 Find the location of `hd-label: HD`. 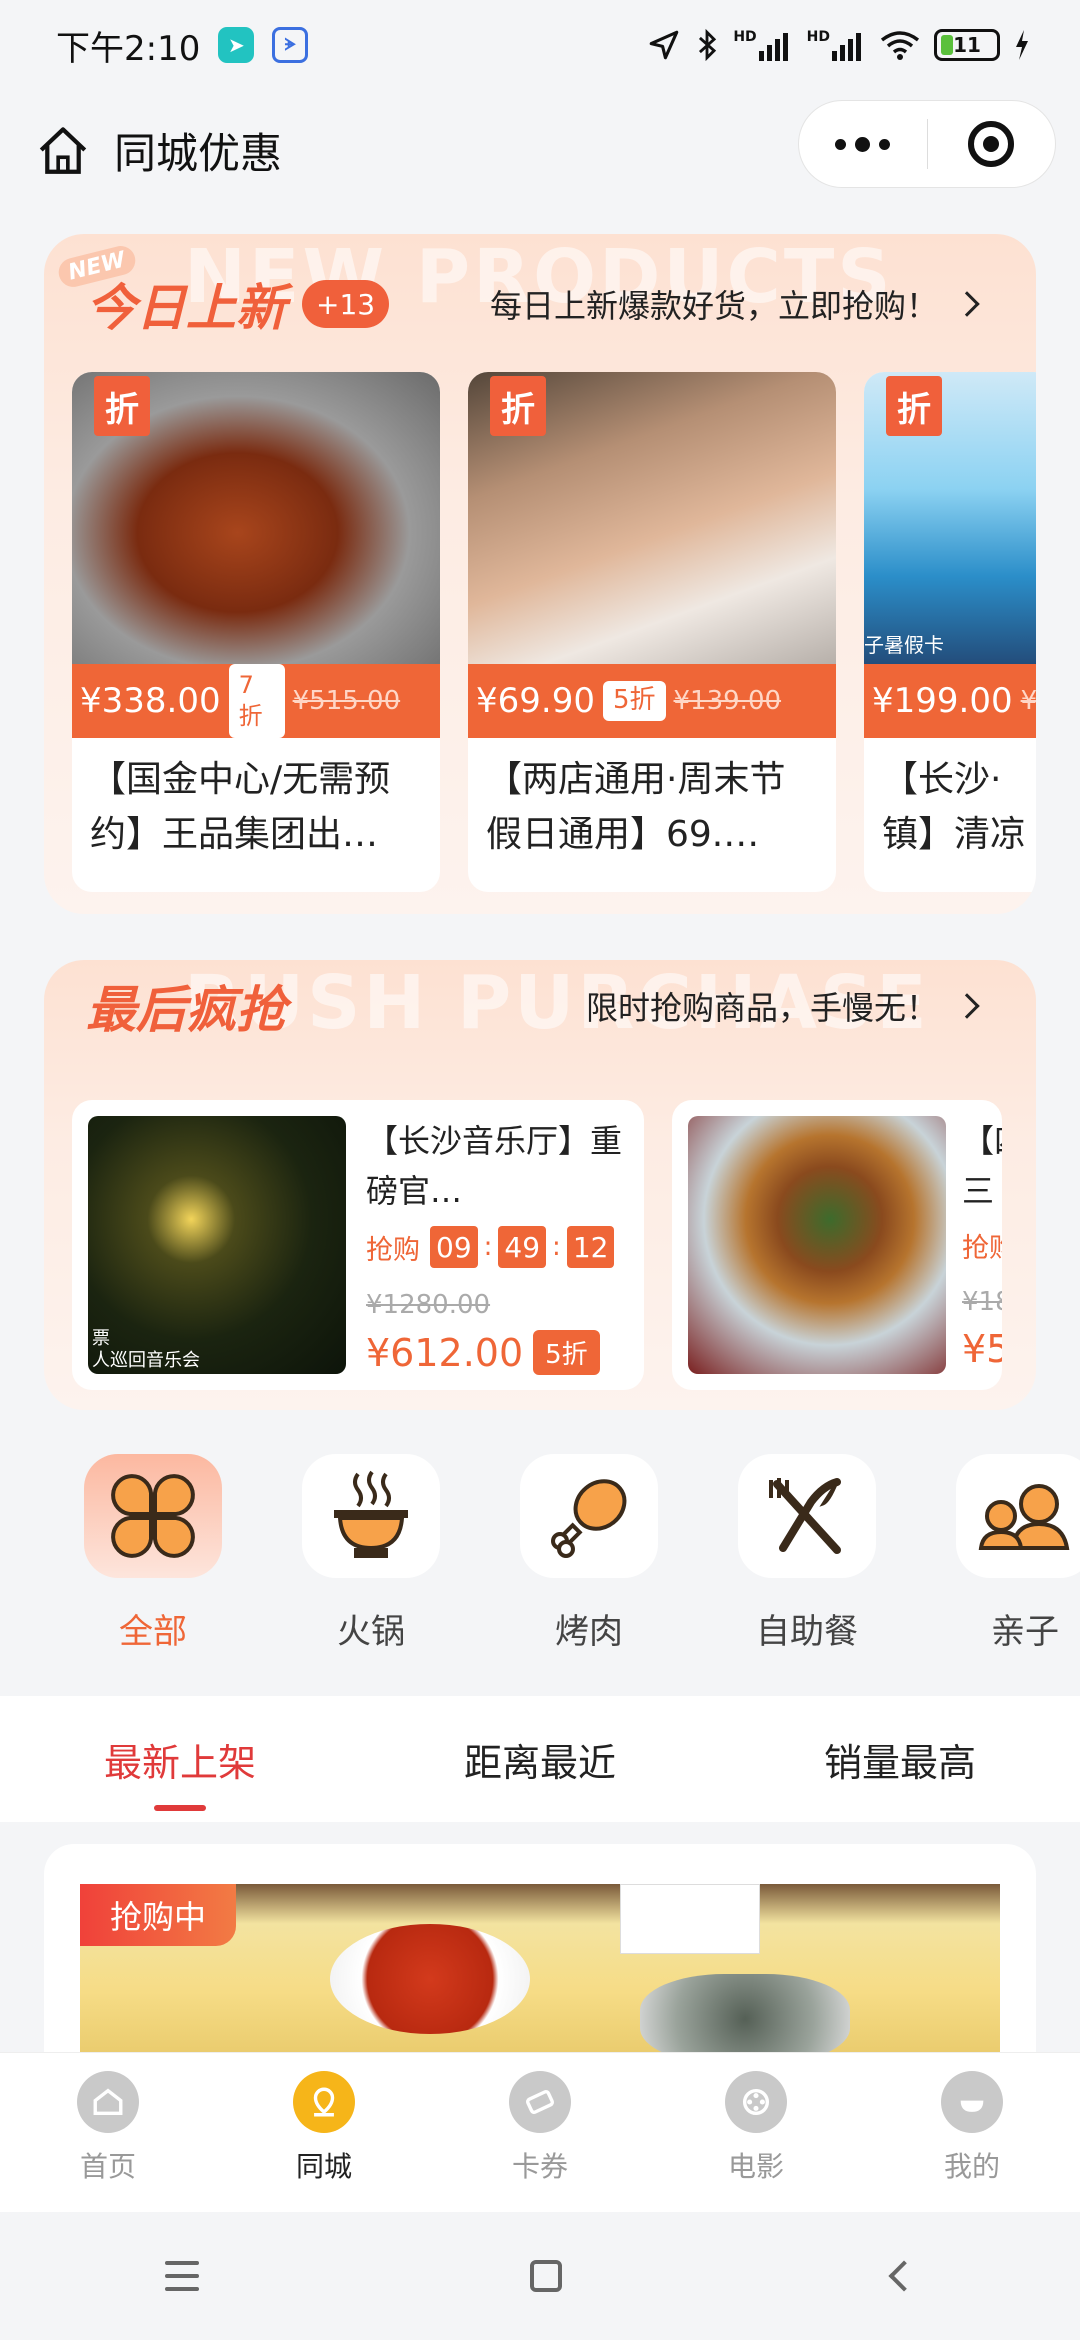

hd-label: HD is located at coordinates (745, 37).